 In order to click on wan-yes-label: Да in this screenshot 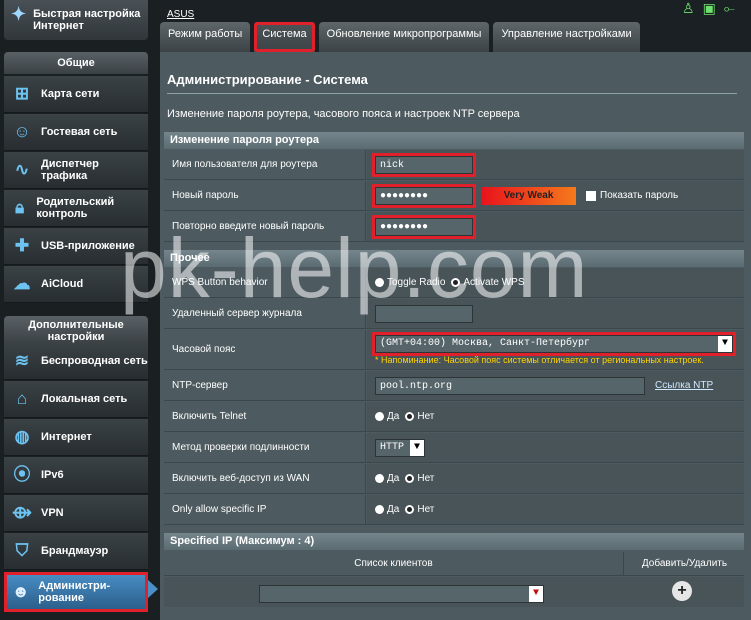, I will do `click(393, 478)`.